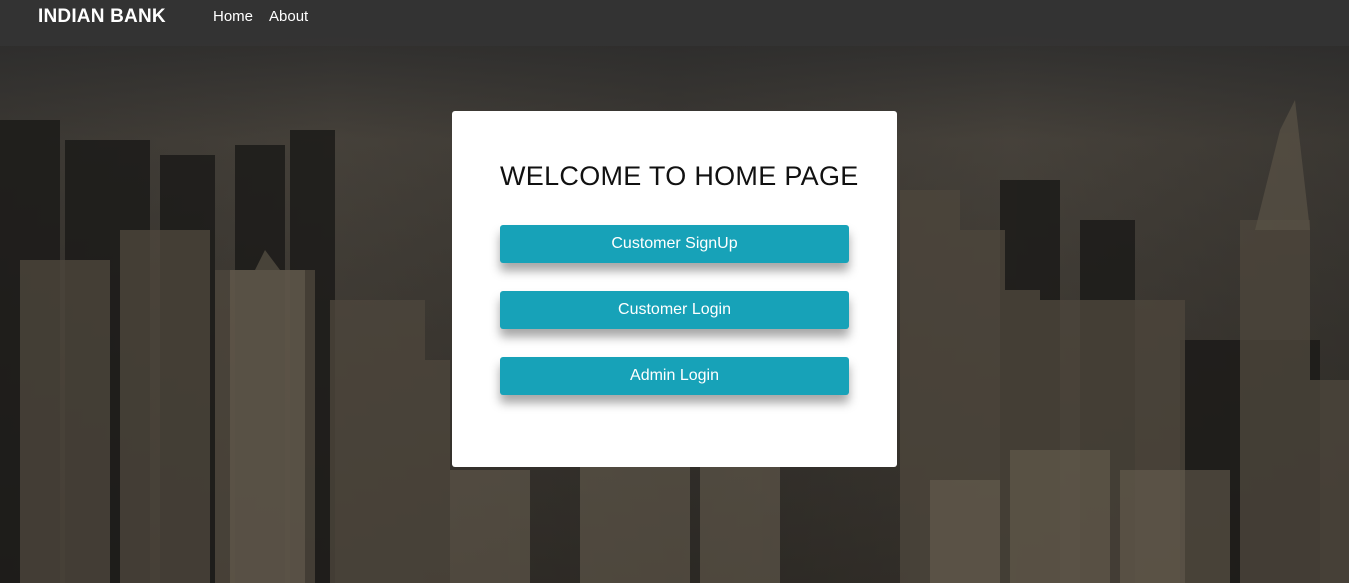 The image size is (1349, 583). What do you see at coordinates (102, 17) in the screenshot?
I see `brand-logo-link: INDIAN BANK` at bounding box center [102, 17].